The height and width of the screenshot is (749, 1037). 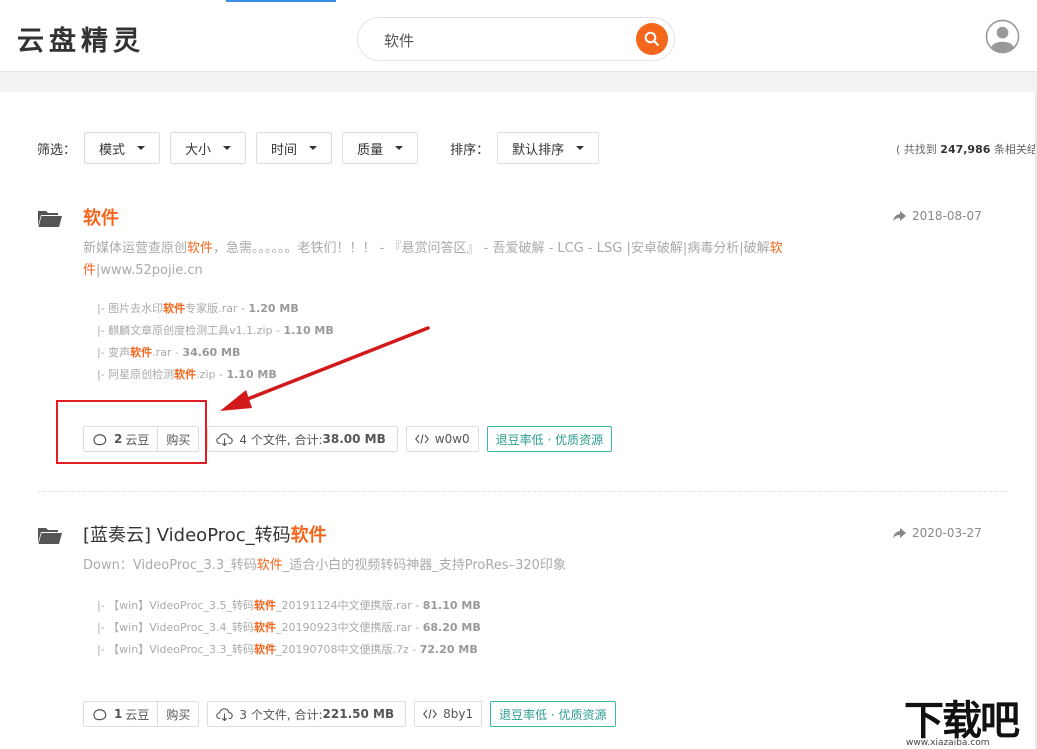 I want to click on annotation-highlight-box, so click(x=131, y=432).